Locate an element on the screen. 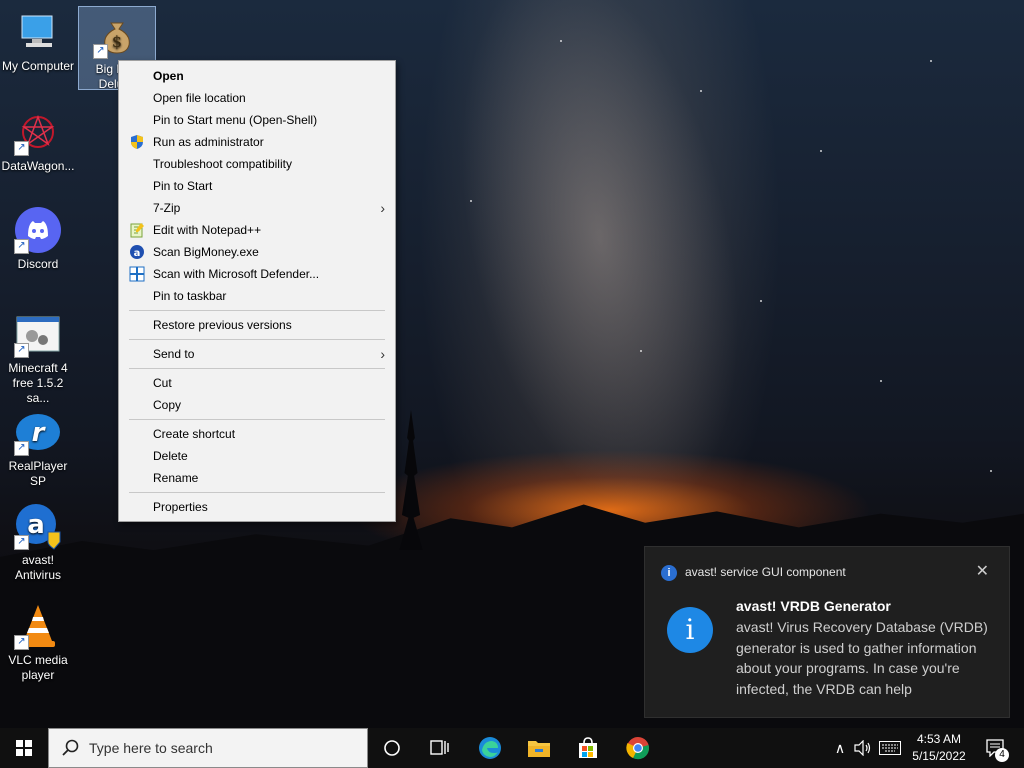  edge-button is located at coordinates (490, 748).